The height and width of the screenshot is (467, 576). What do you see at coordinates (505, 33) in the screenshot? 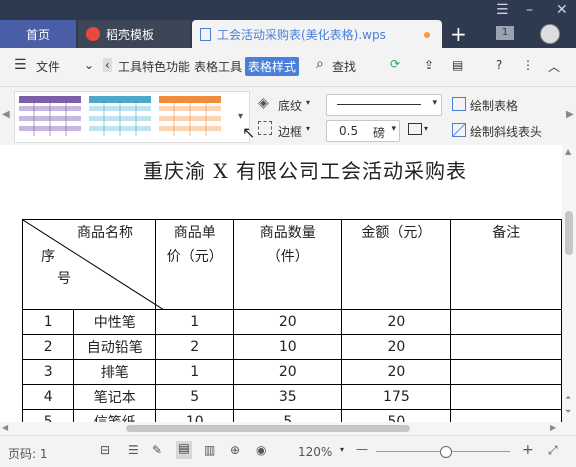
I see `page-count-badge: 1` at bounding box center [505, 33].